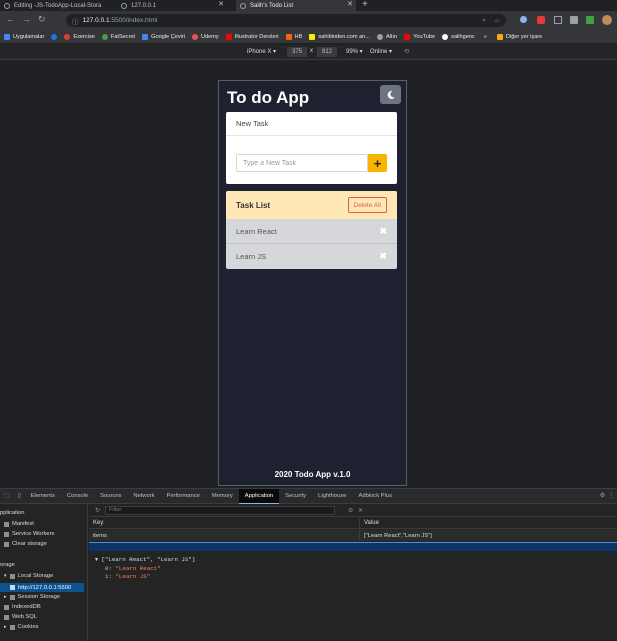 The height and width of the screenshot is (641, 617). What do you see at coordinates (261, 51) in the screenshot?
I see `device-select: iPhone X ▾` at bounding box center [261, 51].